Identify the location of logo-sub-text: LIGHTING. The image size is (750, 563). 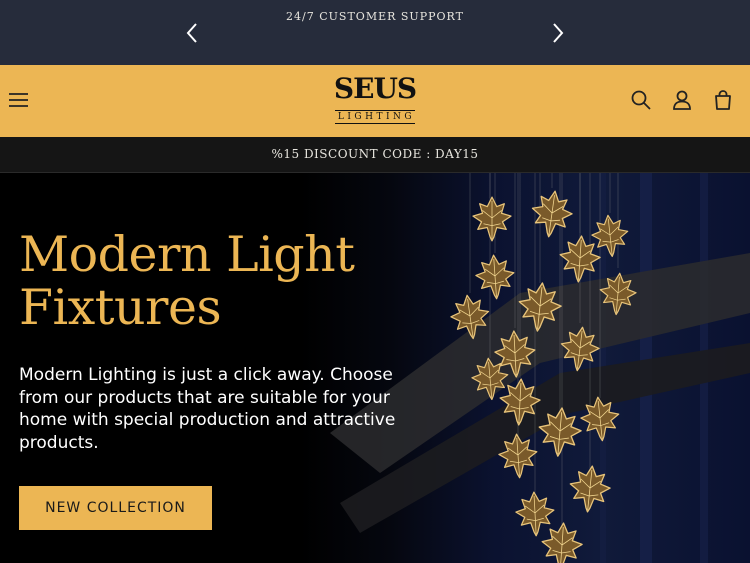
(375, 117).